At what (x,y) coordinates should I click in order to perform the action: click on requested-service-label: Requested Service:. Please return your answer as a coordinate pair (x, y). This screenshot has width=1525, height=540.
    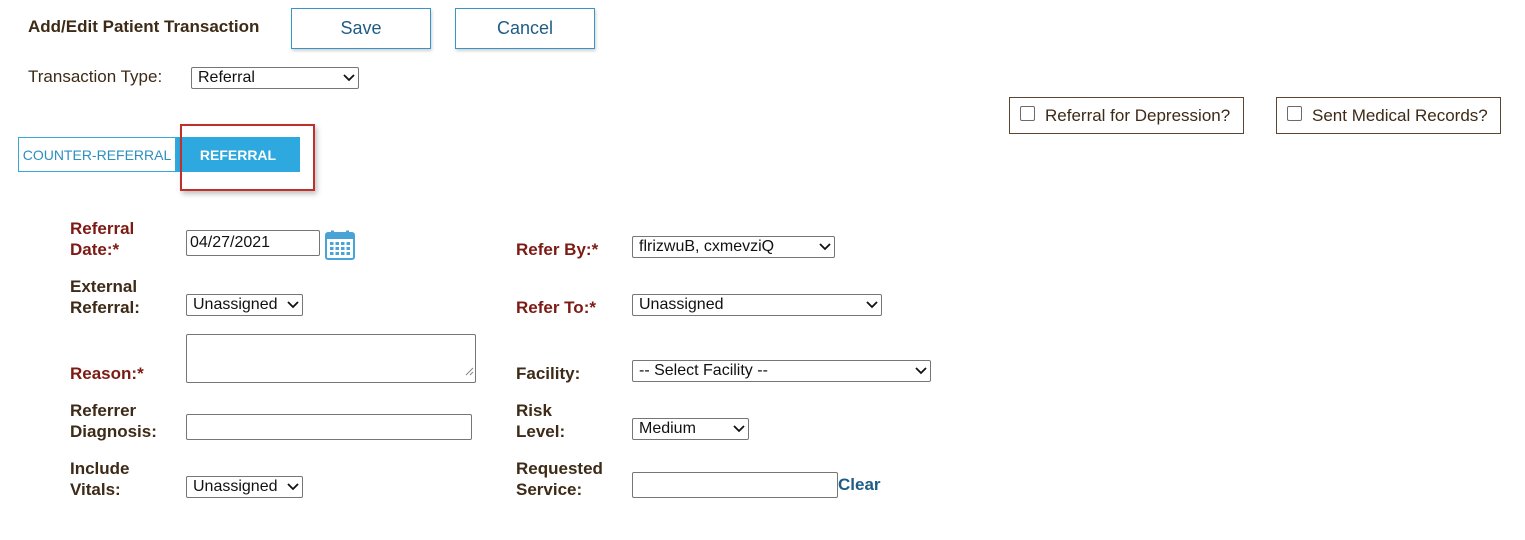
    Looking at the image, I should click on (559, 479).